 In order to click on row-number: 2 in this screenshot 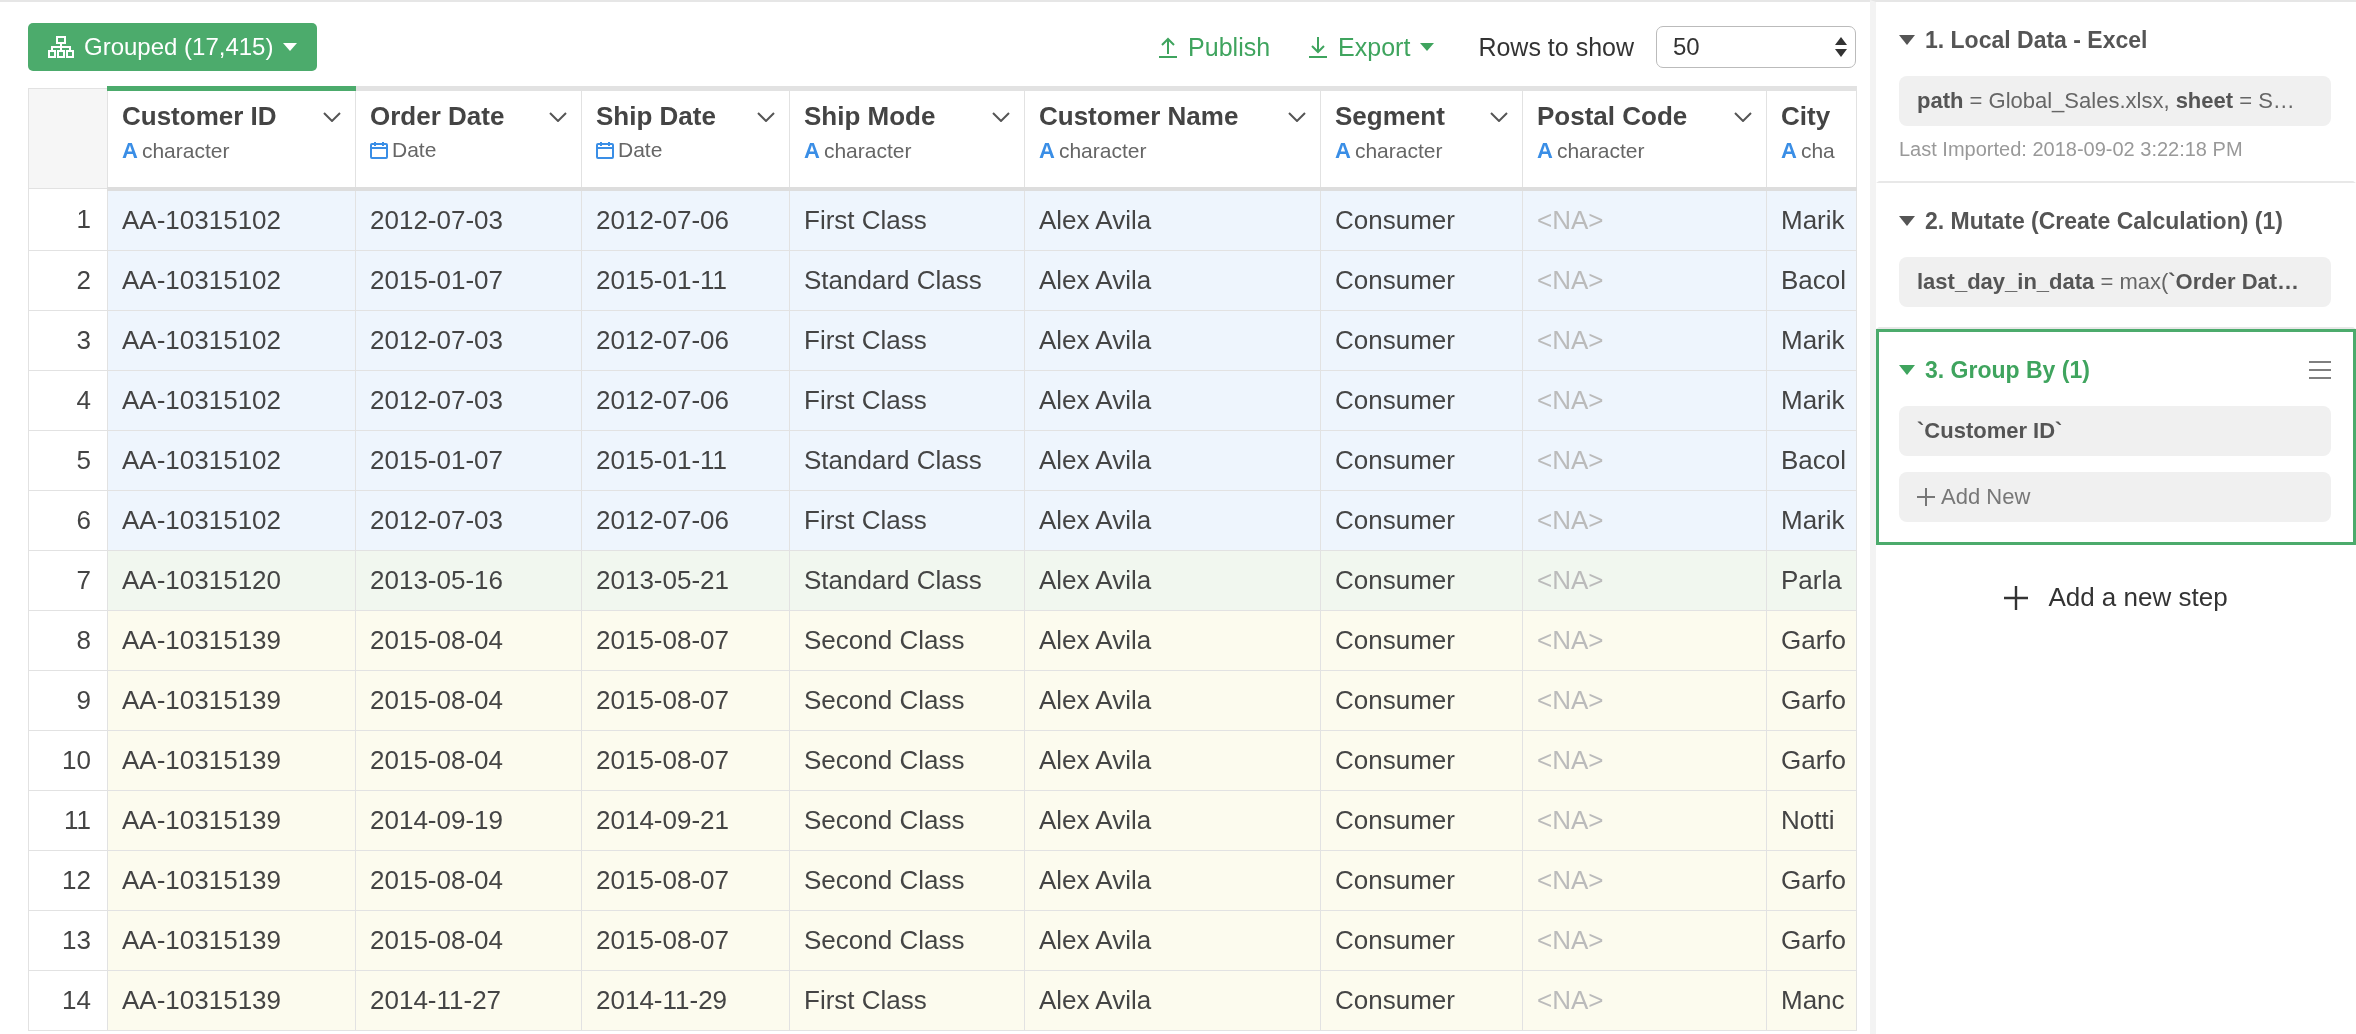, I will do `click(68, 280)`.